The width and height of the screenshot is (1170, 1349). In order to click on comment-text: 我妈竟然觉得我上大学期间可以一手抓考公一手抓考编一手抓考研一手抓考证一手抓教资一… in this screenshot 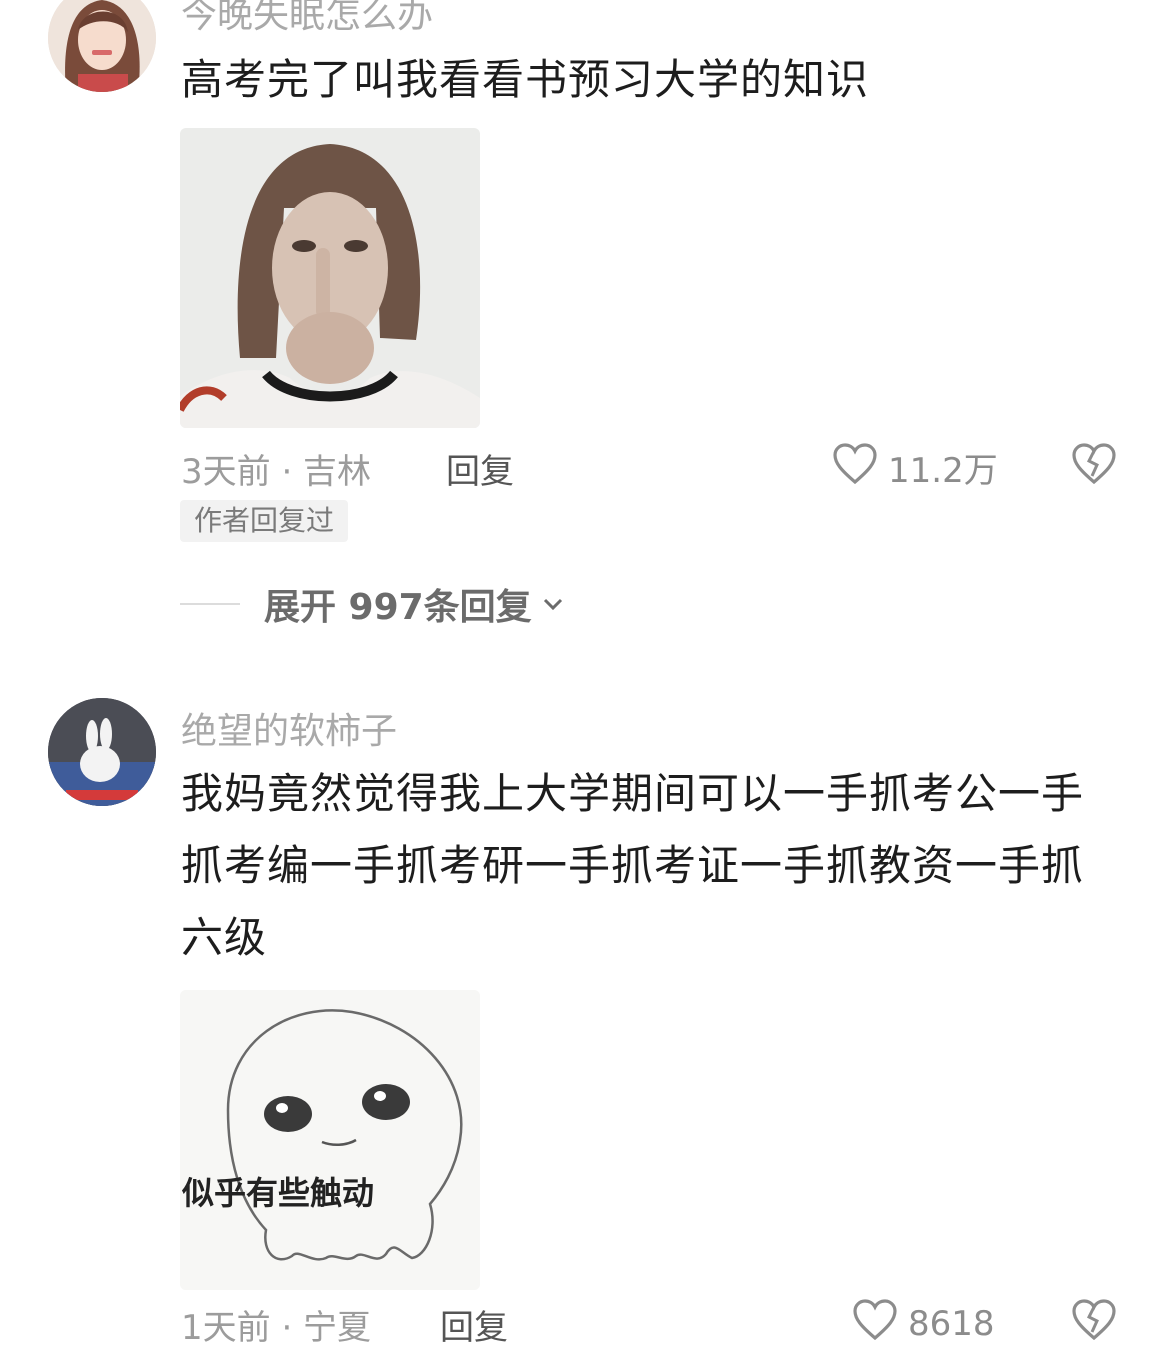, I will do `click(633, 865)`.